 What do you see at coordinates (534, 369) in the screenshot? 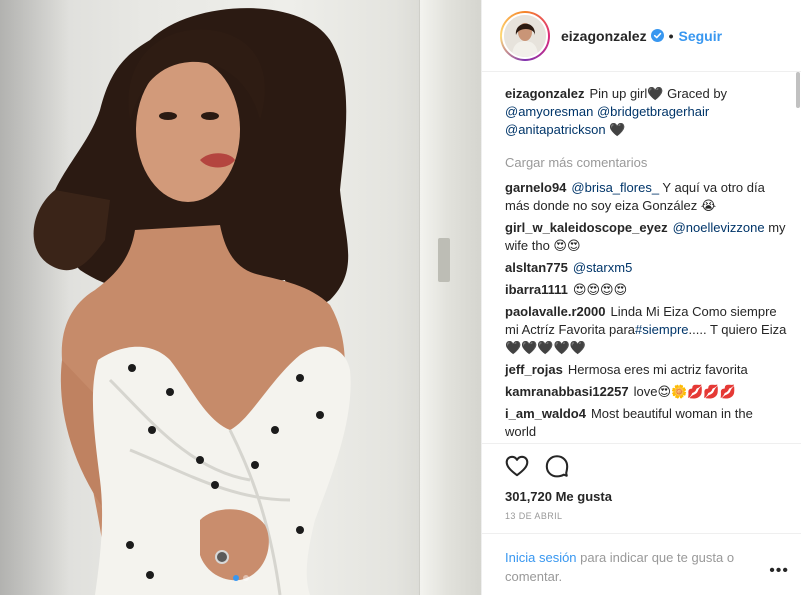
I see `comment-username: jeff_rojas` at bounding box center [534, 369].